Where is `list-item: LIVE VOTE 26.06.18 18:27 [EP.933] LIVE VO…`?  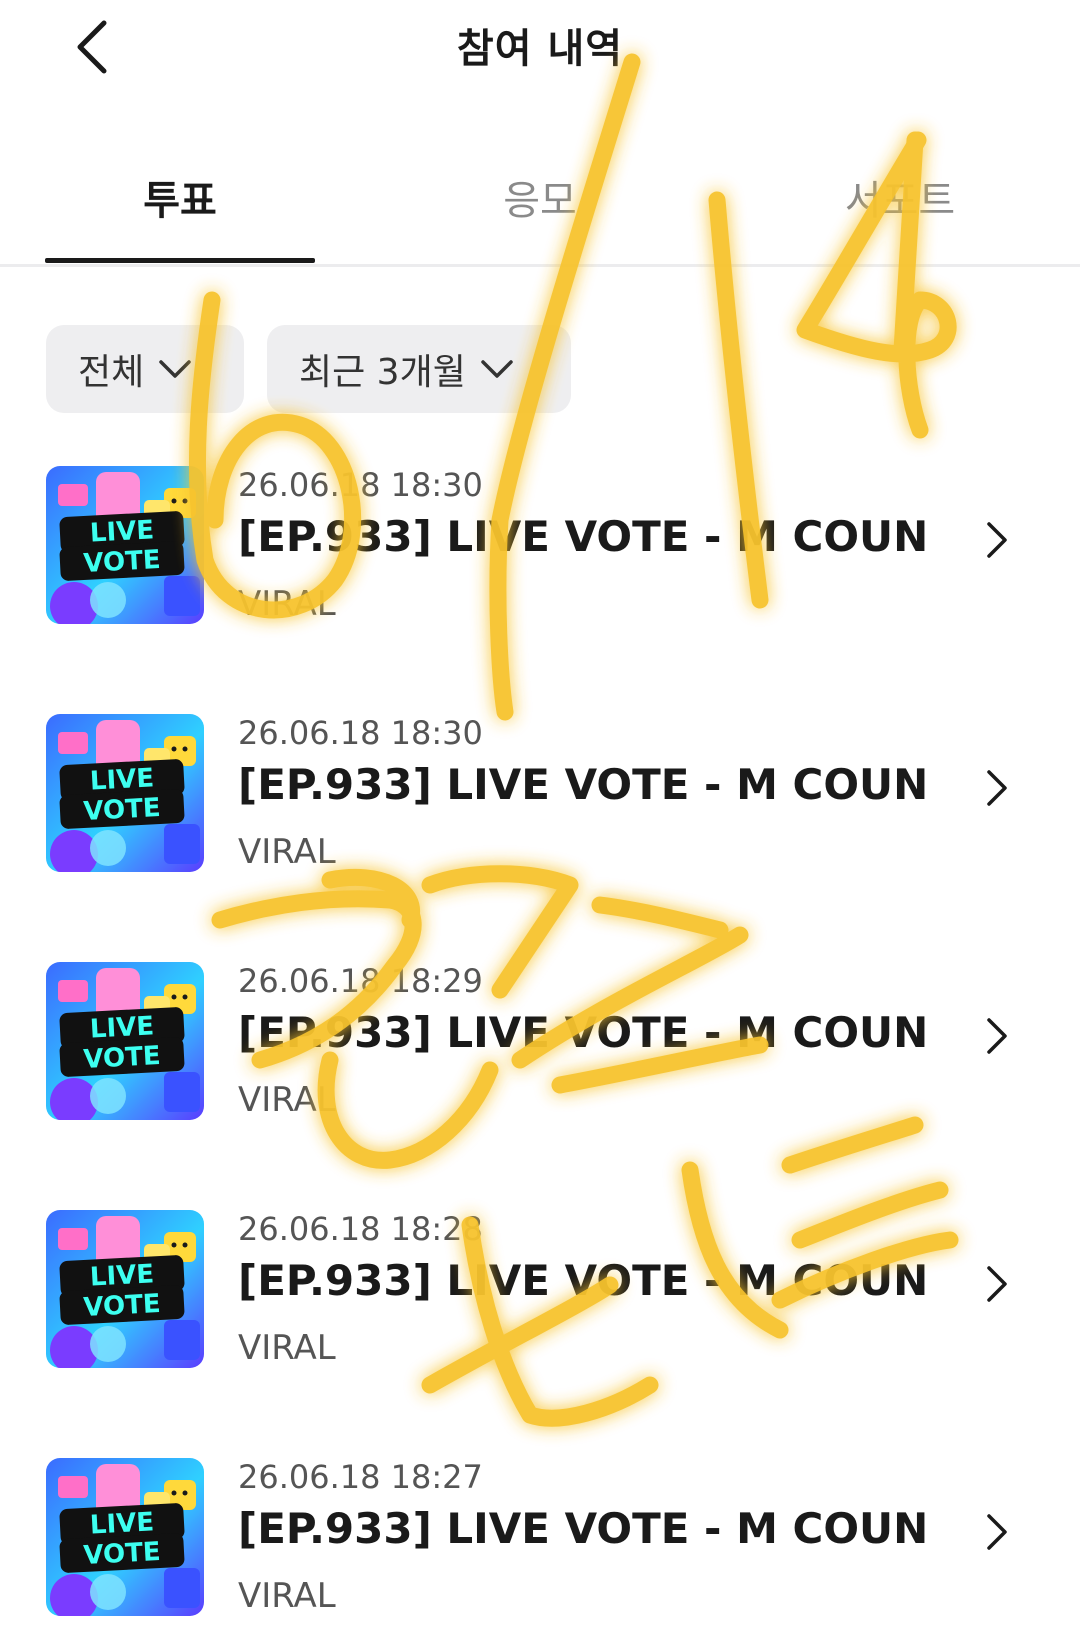
list-item: LIVE VOTE 26.06.18 18:27 [EP.933] LIVE VO… is located at coordinates (540, 1541).